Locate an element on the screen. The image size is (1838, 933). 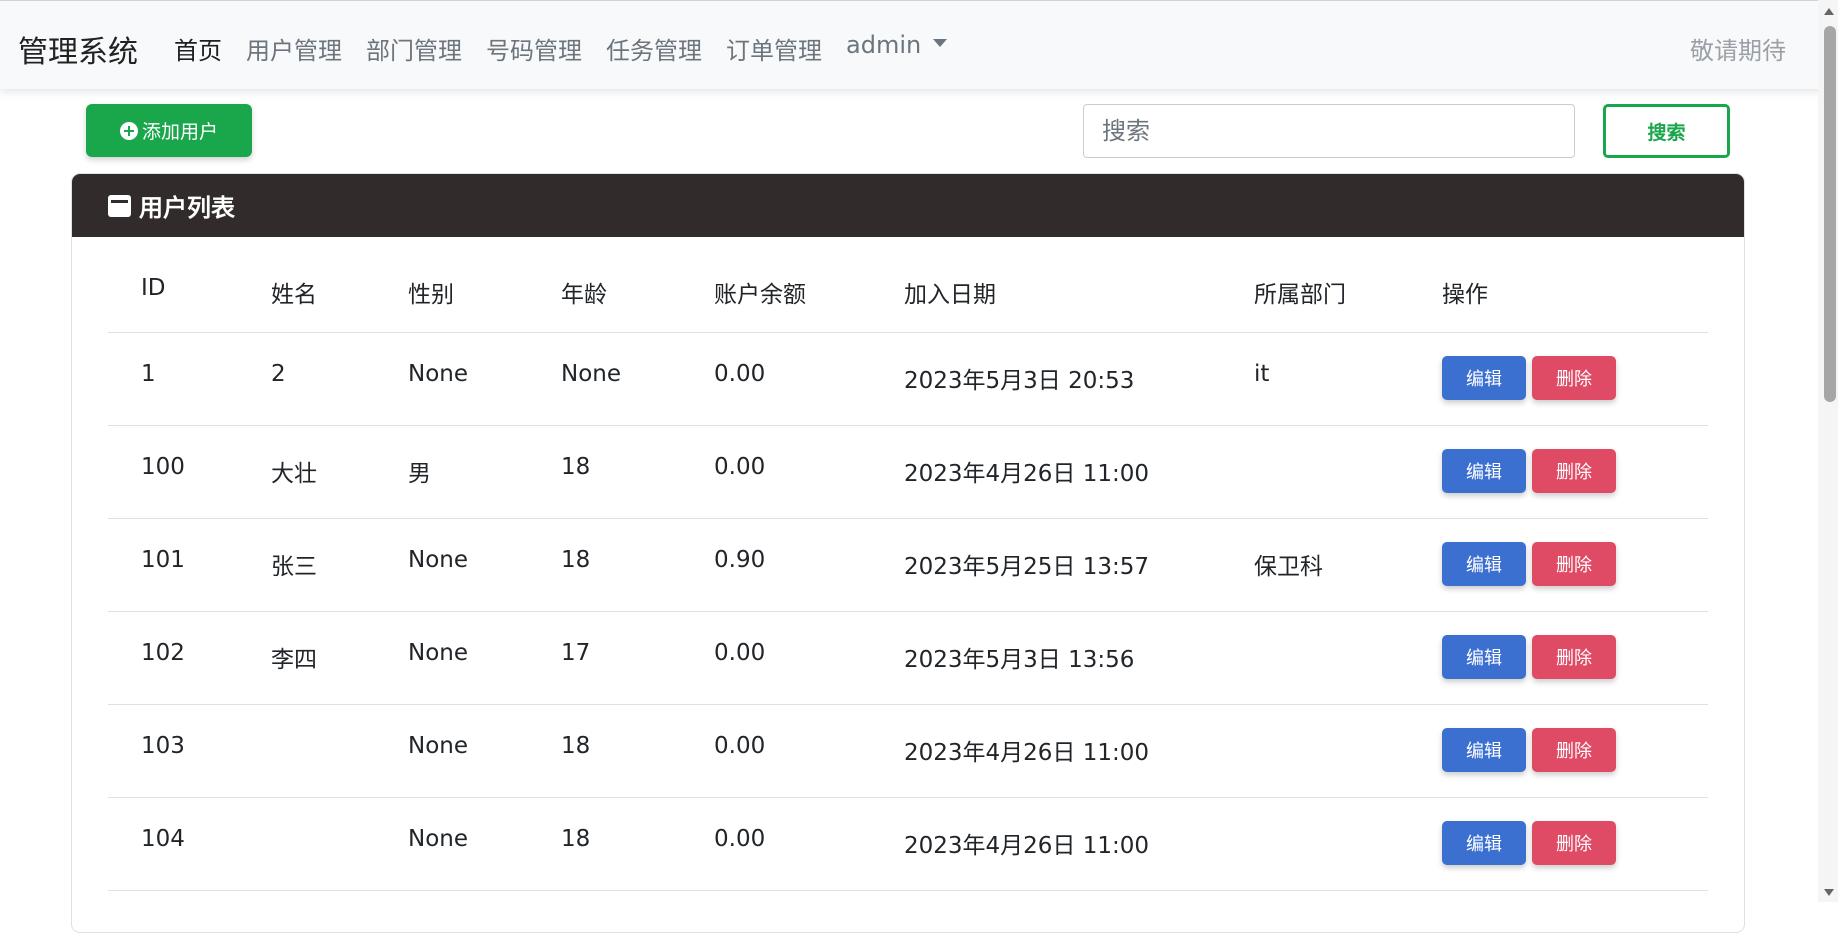
cell-name: 大壮 is located at coordinates (294, 474).